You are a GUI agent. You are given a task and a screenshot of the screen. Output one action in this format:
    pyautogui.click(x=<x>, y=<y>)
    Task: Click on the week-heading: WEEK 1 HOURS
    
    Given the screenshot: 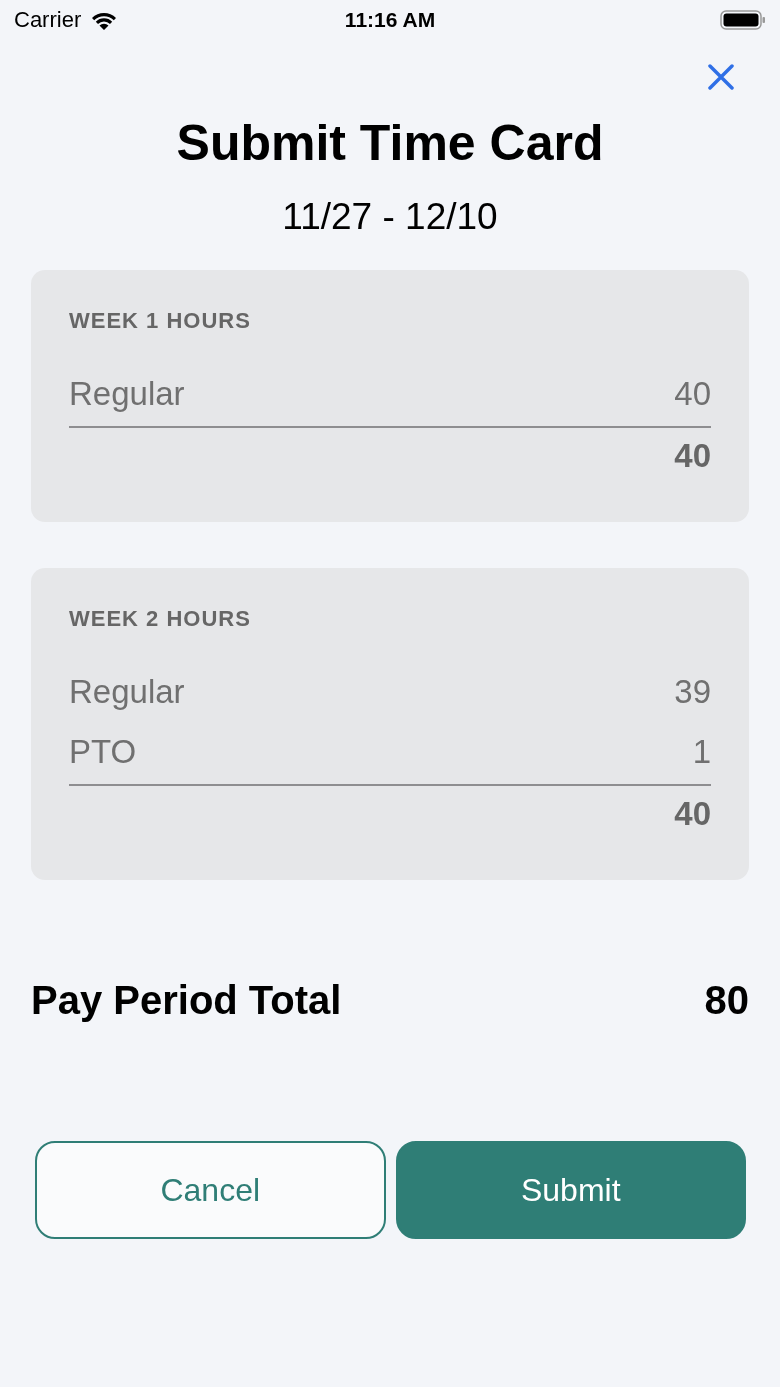 What is the action you would take?
    pyautogui.click(x=160, y=321)
    